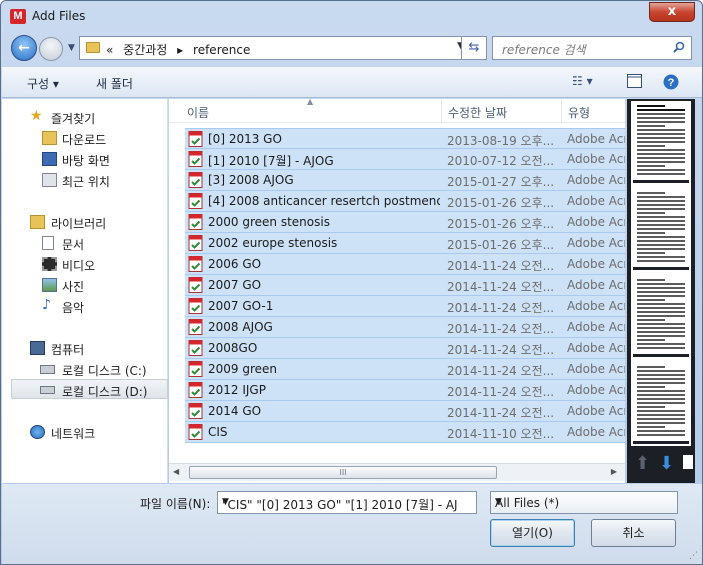  Describe the element at coordinates (405, 432) in the screenshot. I see `table-row: CIS 2014-11-10 오전... Adobe Acr` at that location.